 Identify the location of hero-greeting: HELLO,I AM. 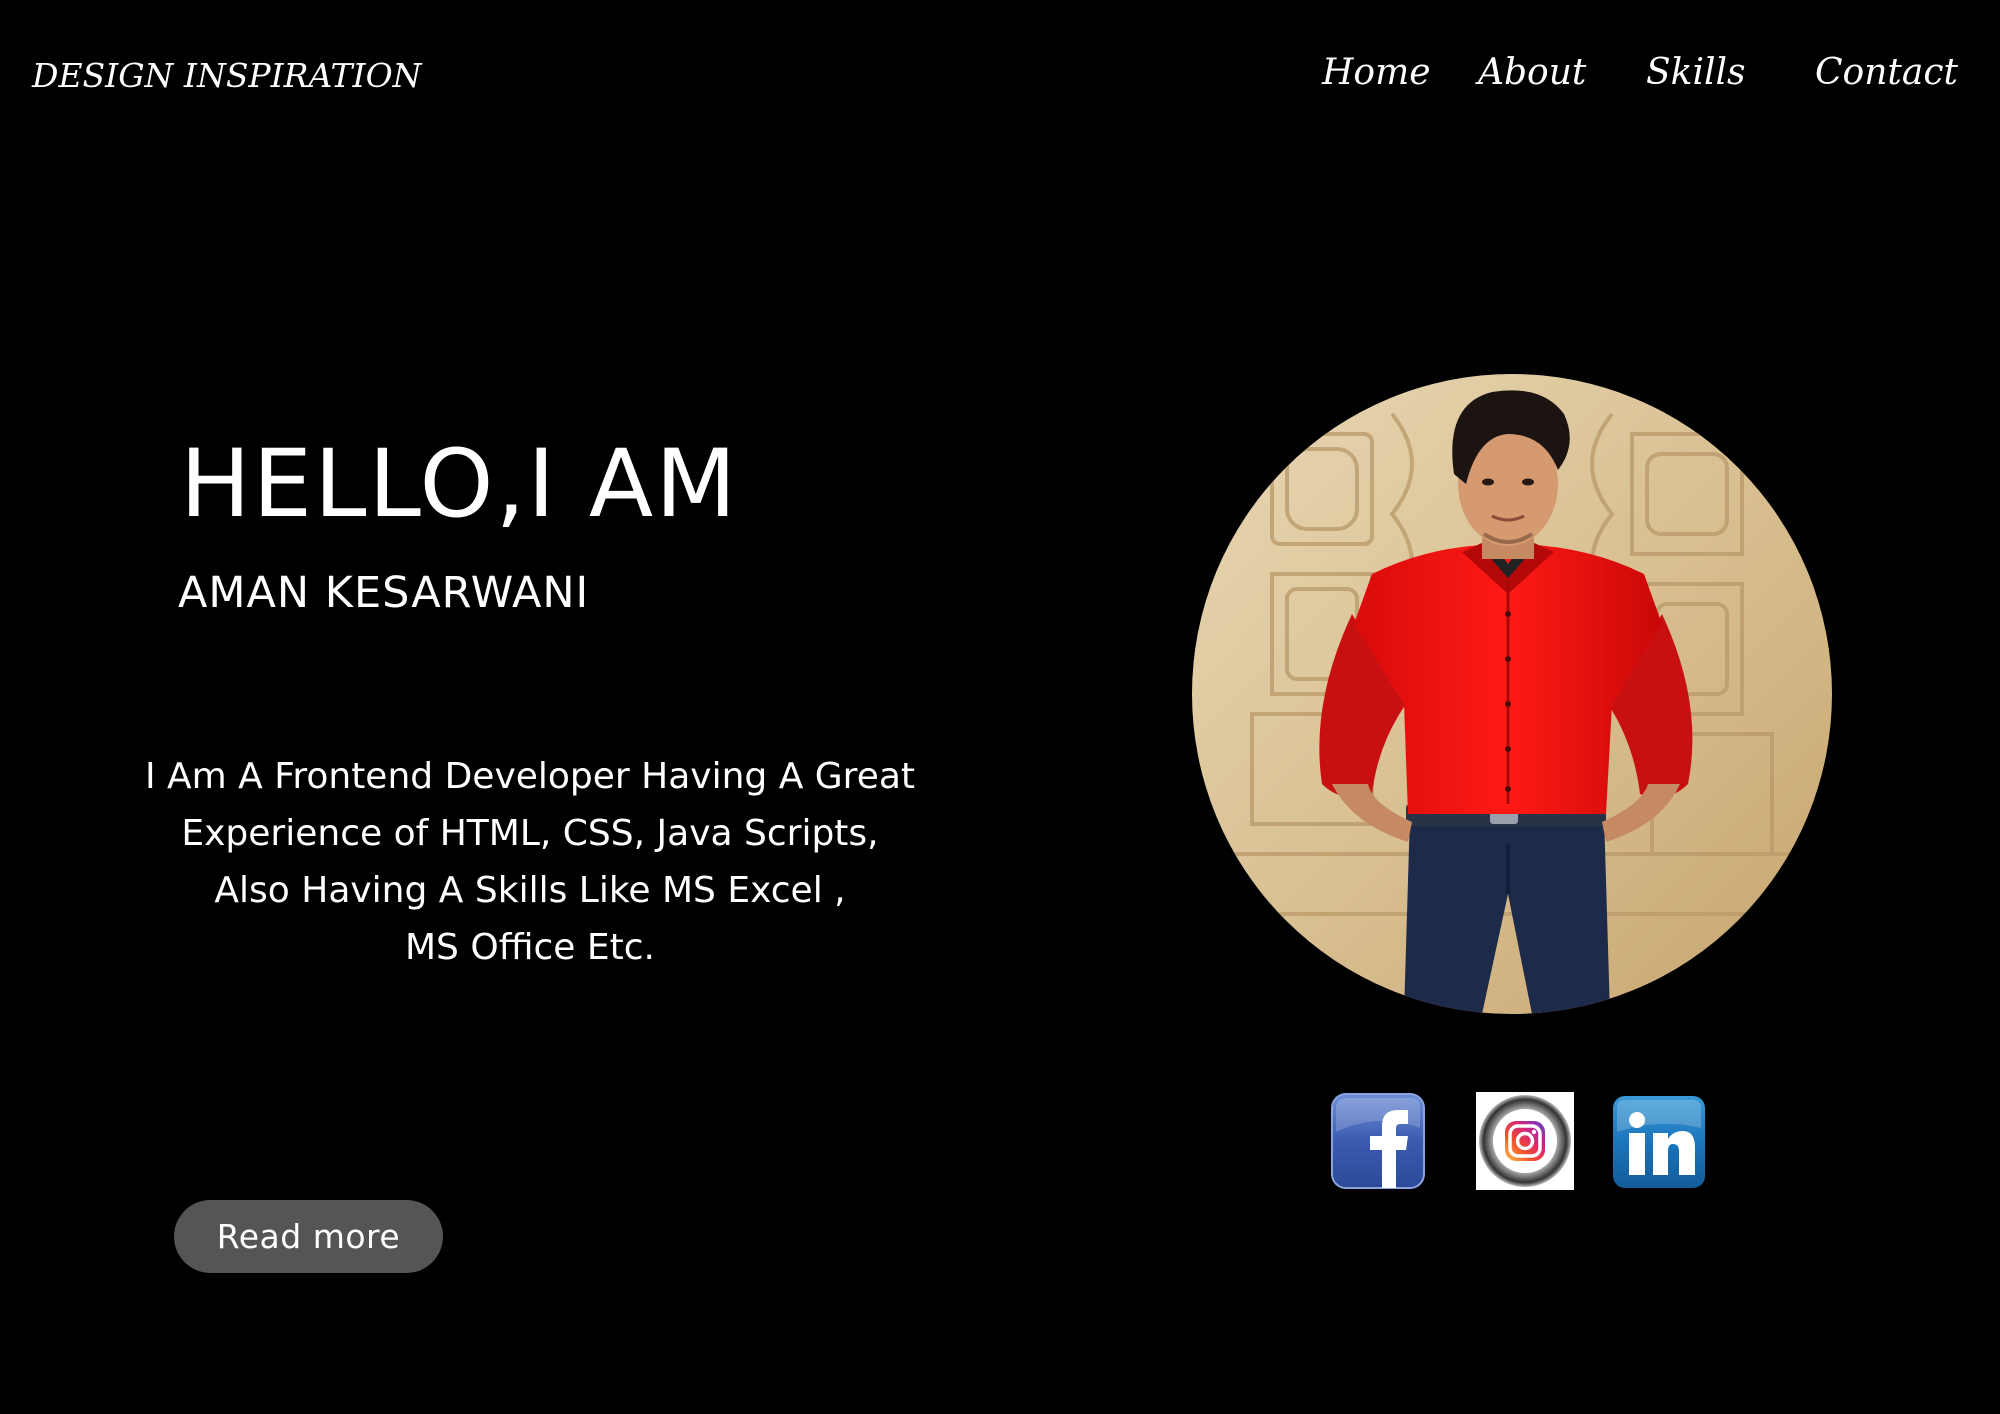
(459, 484).